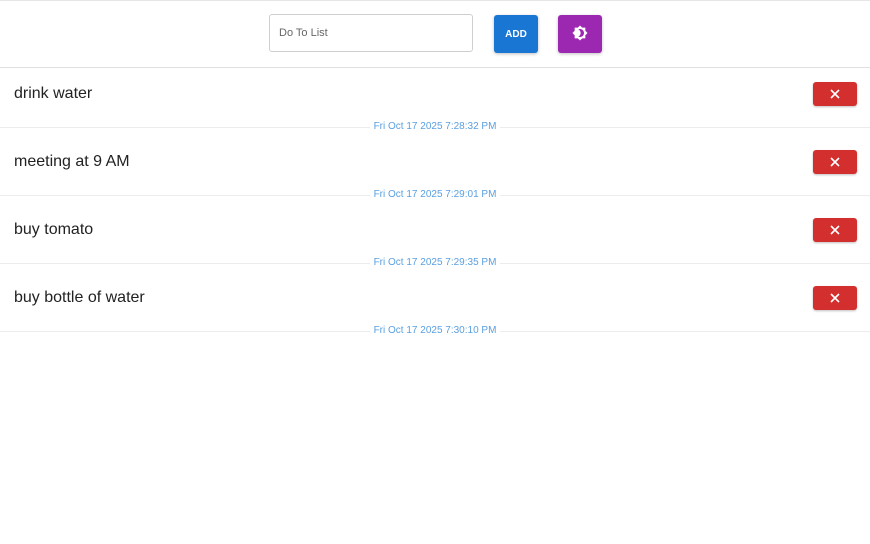  What do you see at coordinates (54, 229) in the screenshot?
I see `todo-item-text: buy tomato` at bounding box center [54, 229].